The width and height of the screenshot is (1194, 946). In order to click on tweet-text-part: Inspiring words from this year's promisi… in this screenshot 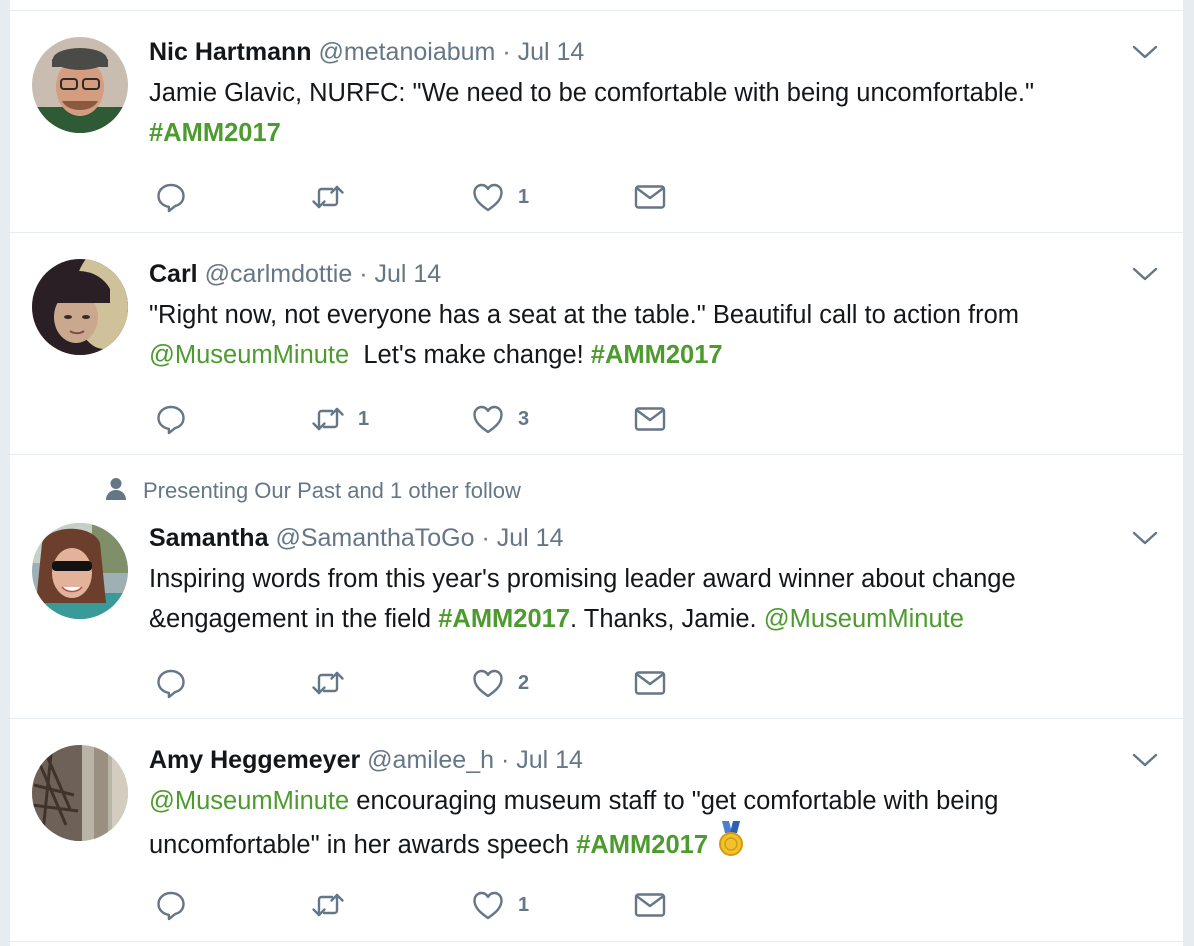, I will do `click(582, 579)`.